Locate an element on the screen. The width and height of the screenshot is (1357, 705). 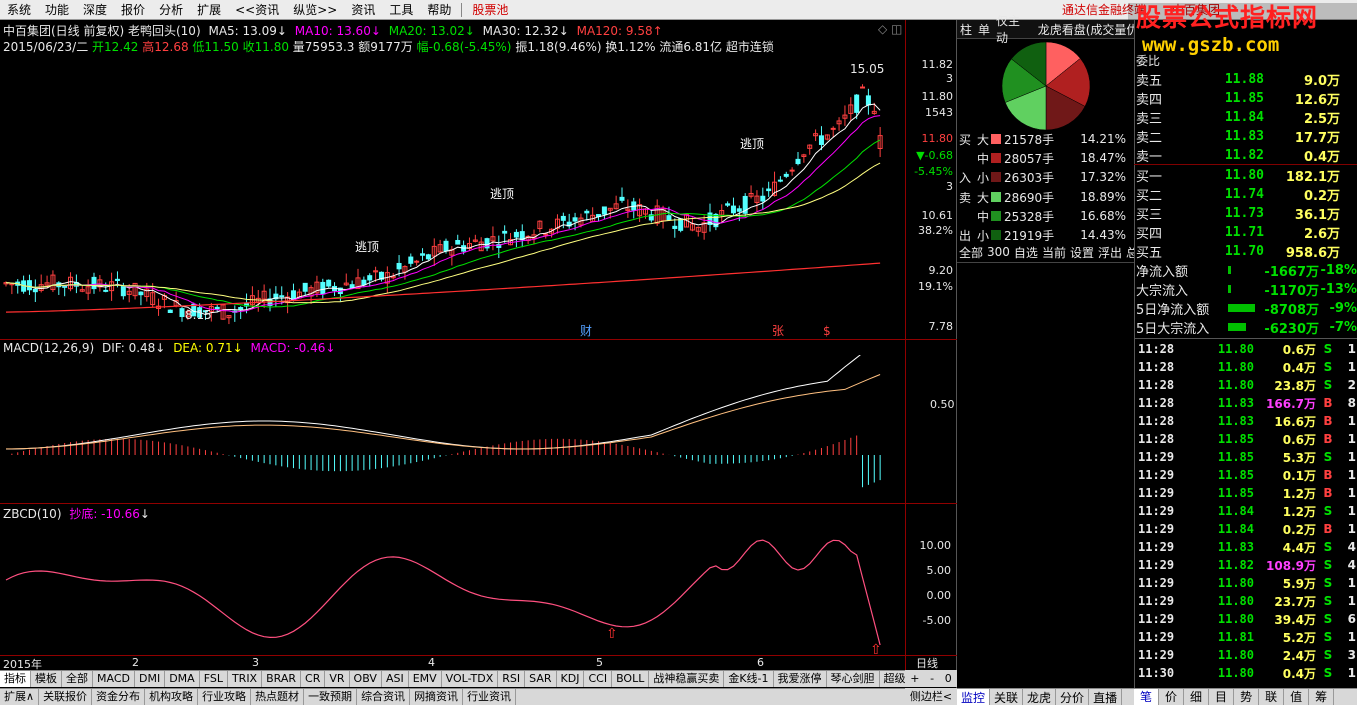
info-tab-6: 一致预期 is located at coordinates (331, 697).